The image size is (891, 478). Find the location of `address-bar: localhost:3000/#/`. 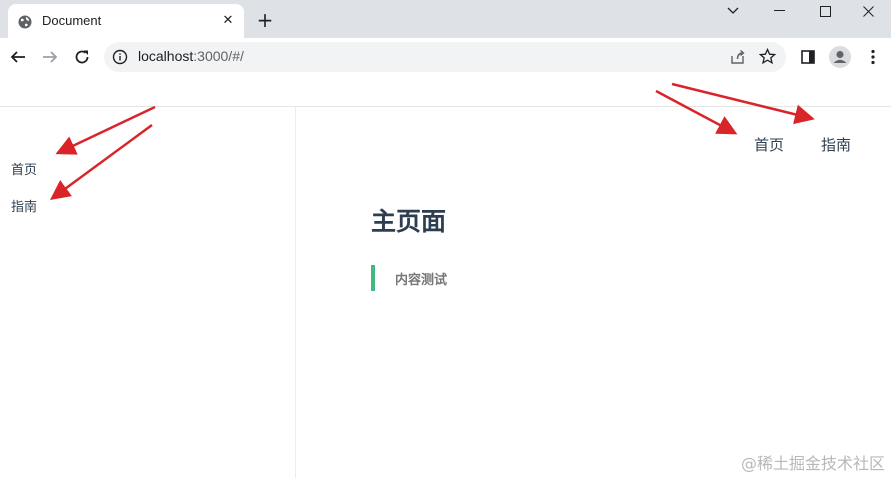

address-bar: localhost:3000/#/ is located at coordinates (445, 57).